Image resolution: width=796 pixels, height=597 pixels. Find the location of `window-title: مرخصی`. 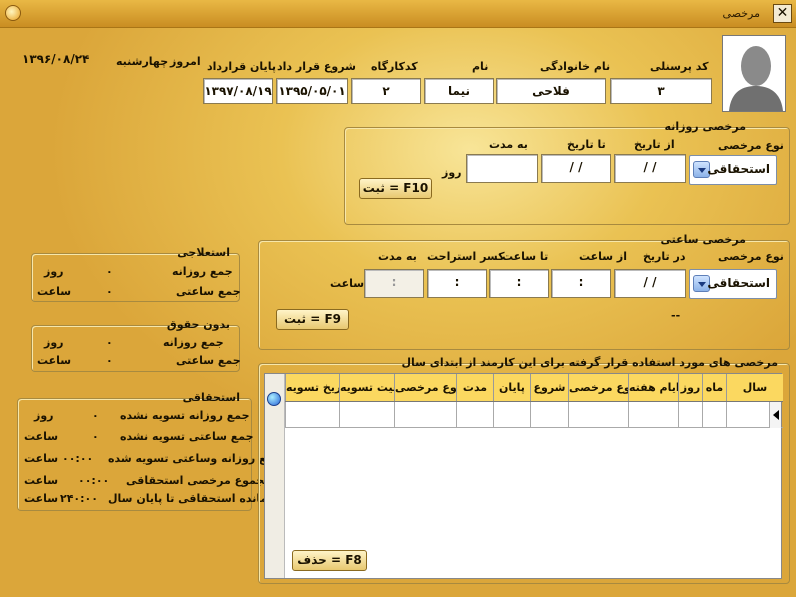

window-title: مرخصی is located at coordinates (741, 13).